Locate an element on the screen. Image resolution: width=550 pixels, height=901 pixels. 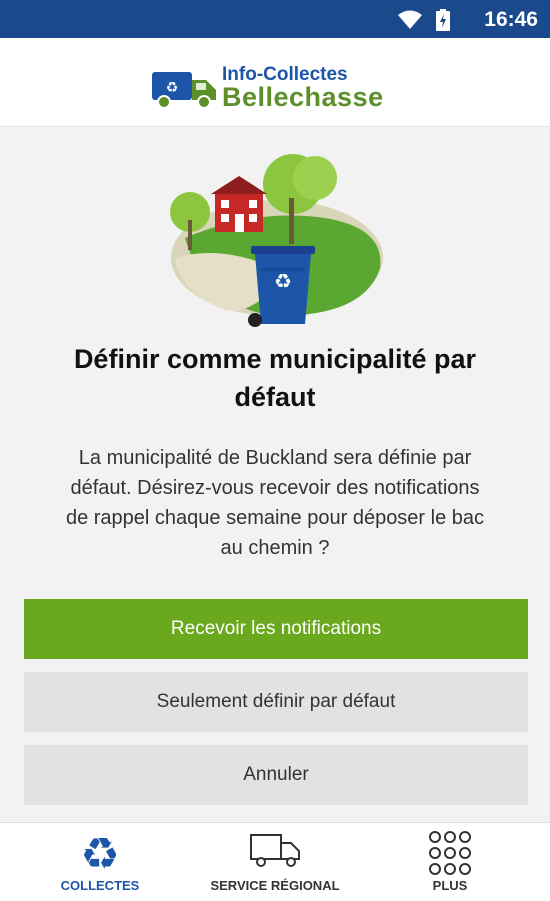
truck-logo-icon: ♻ is located at coordinates (184, 90).